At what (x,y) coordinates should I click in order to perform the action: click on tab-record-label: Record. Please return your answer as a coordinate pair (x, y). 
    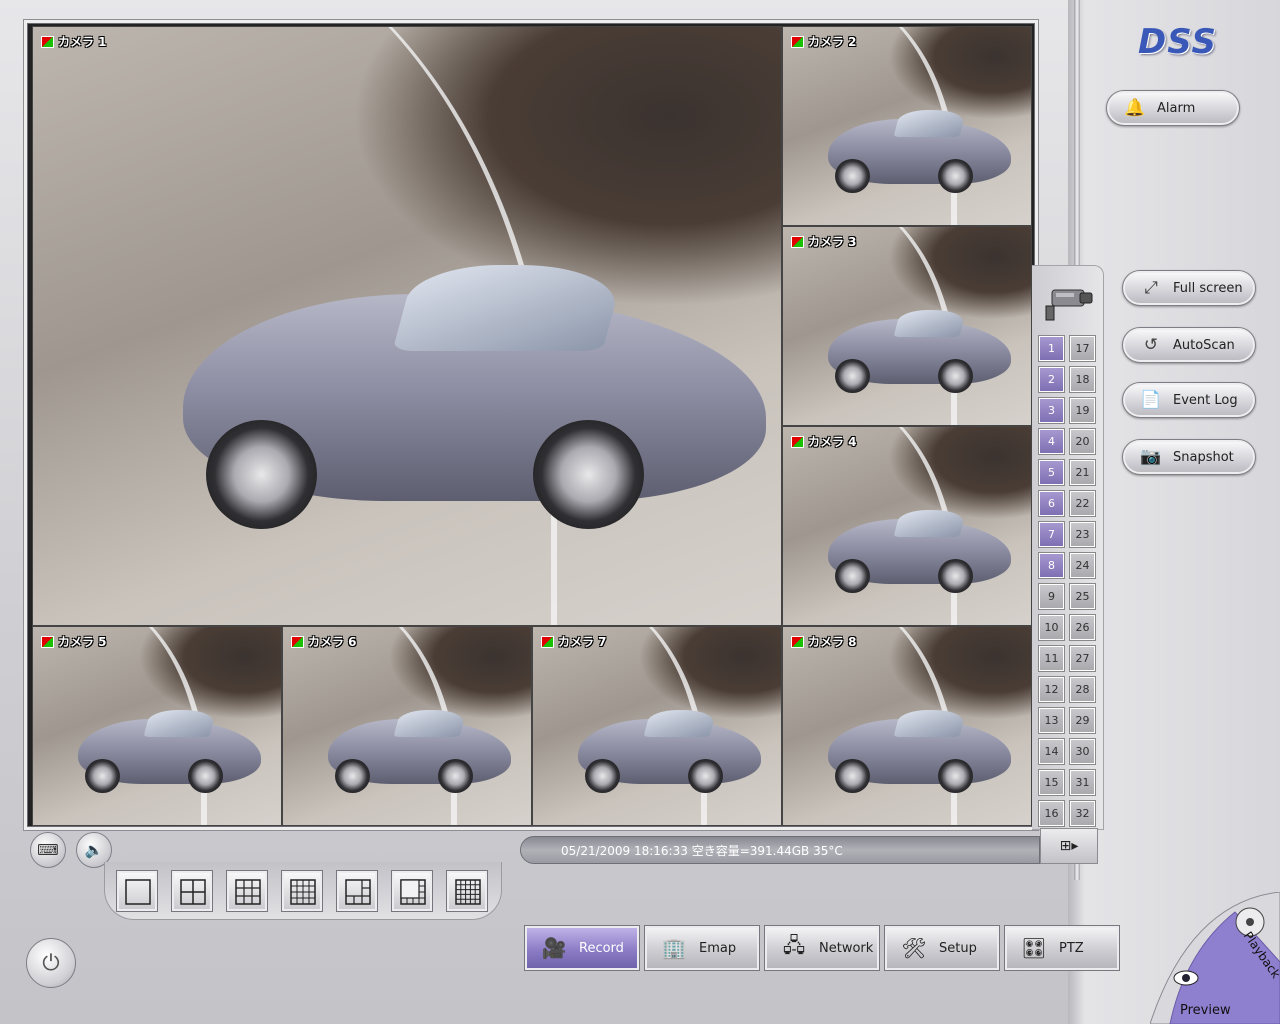
    Looking at the image, I should click on (601, 948).